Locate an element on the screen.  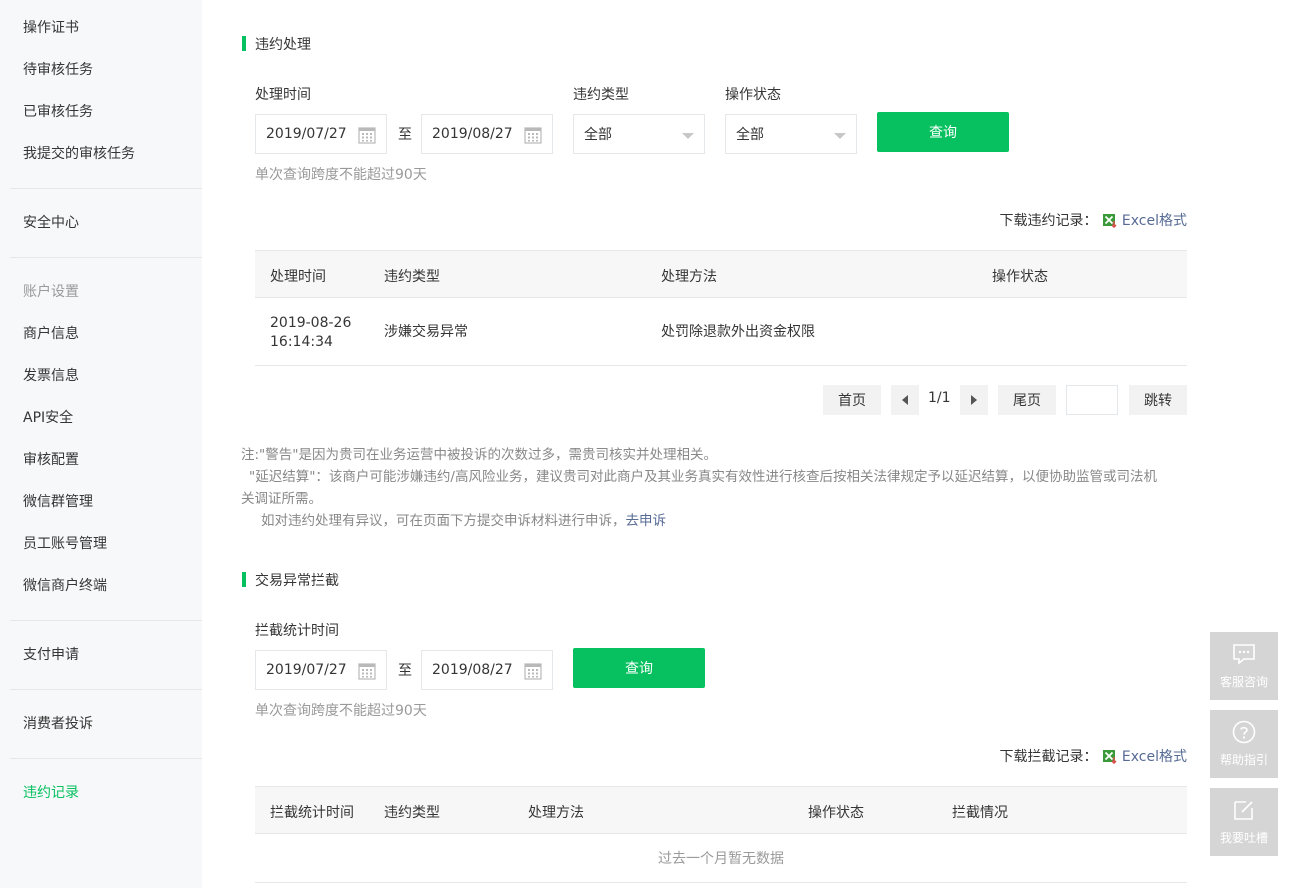
start-date-input: 2019/07/27 is located at coordinates (321, 134).